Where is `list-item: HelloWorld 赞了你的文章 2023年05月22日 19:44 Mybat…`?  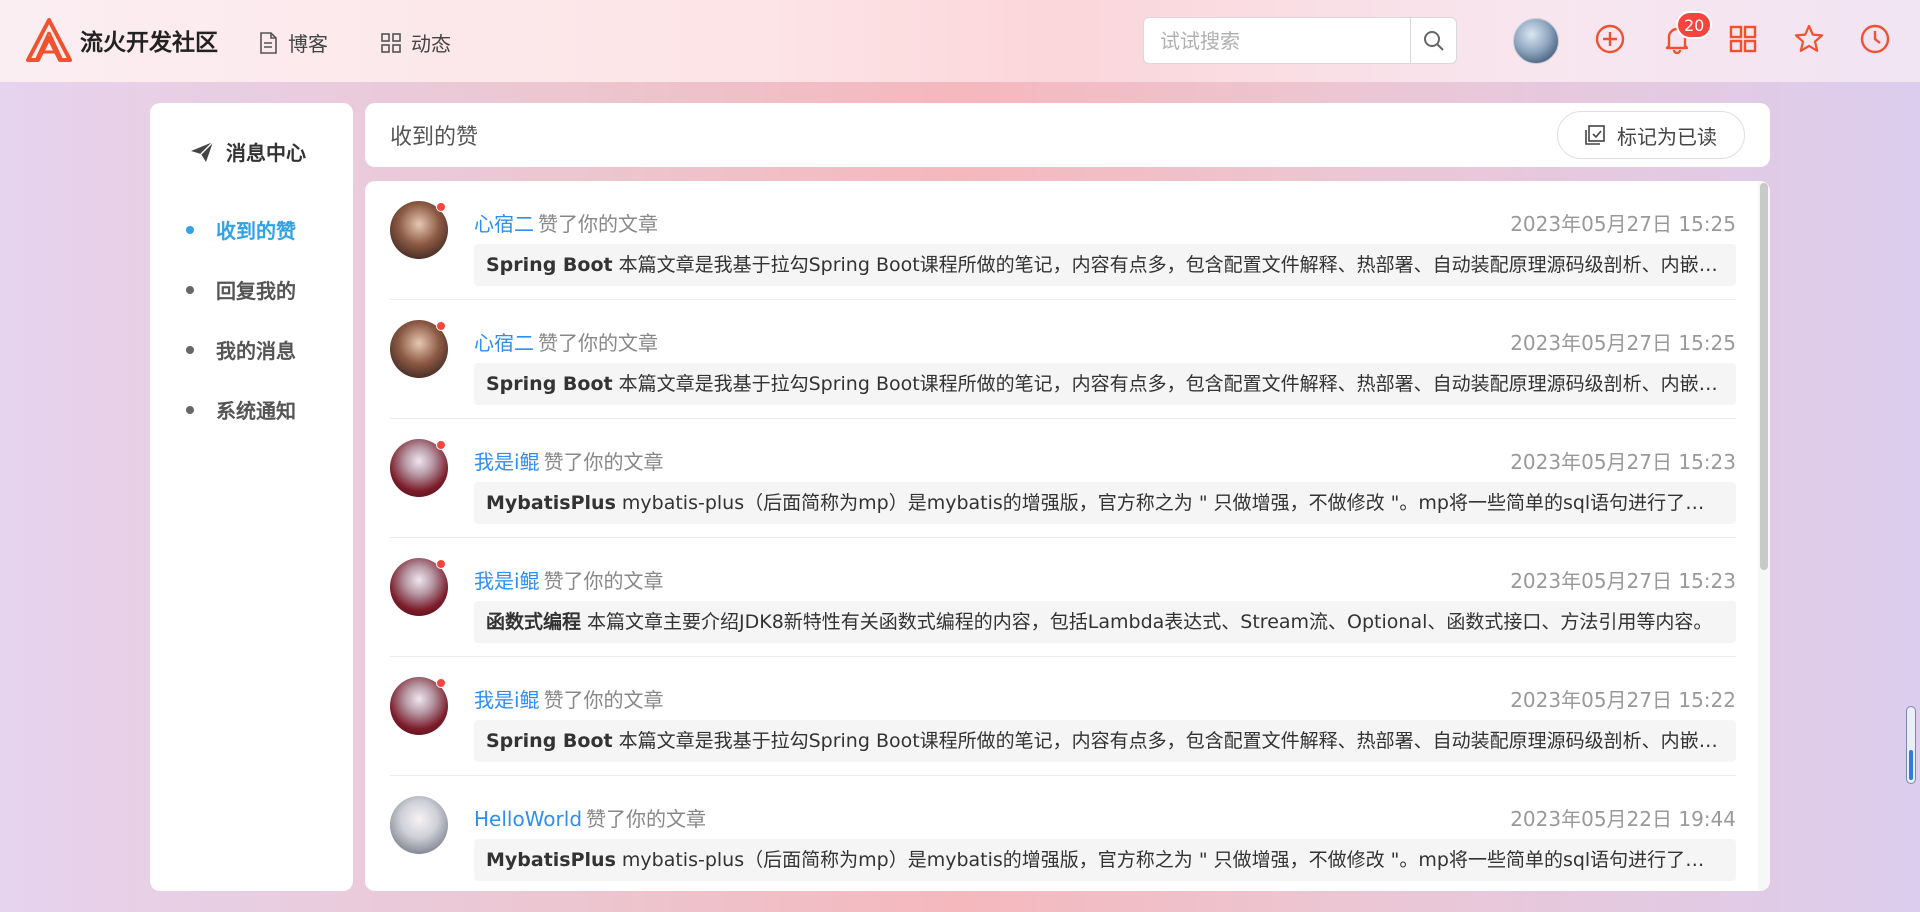
list-item: HelloWorld 赞了你的文章 2023年05月22日 19:44 Mybat… is located at coordinates (1063, 833).